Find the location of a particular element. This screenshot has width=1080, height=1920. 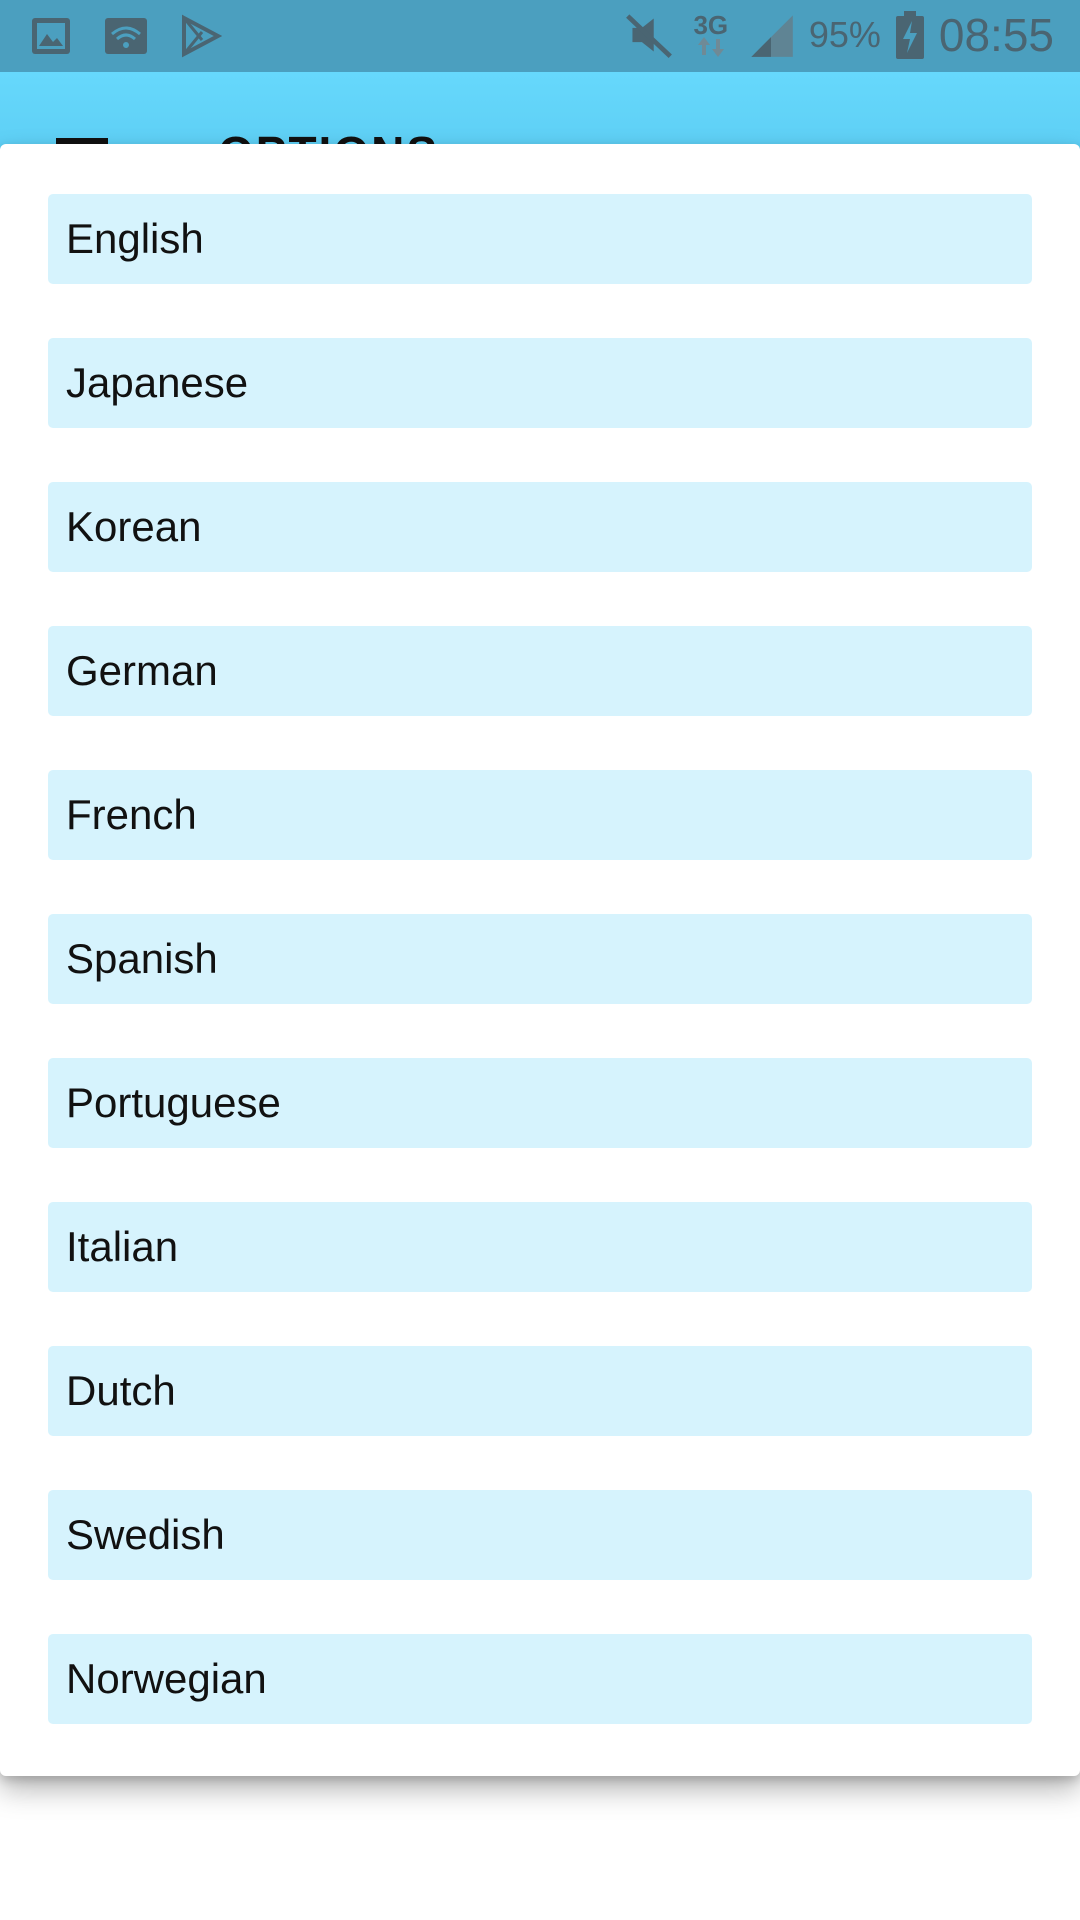

language-option-french: French is located at coordinates (540, 815).